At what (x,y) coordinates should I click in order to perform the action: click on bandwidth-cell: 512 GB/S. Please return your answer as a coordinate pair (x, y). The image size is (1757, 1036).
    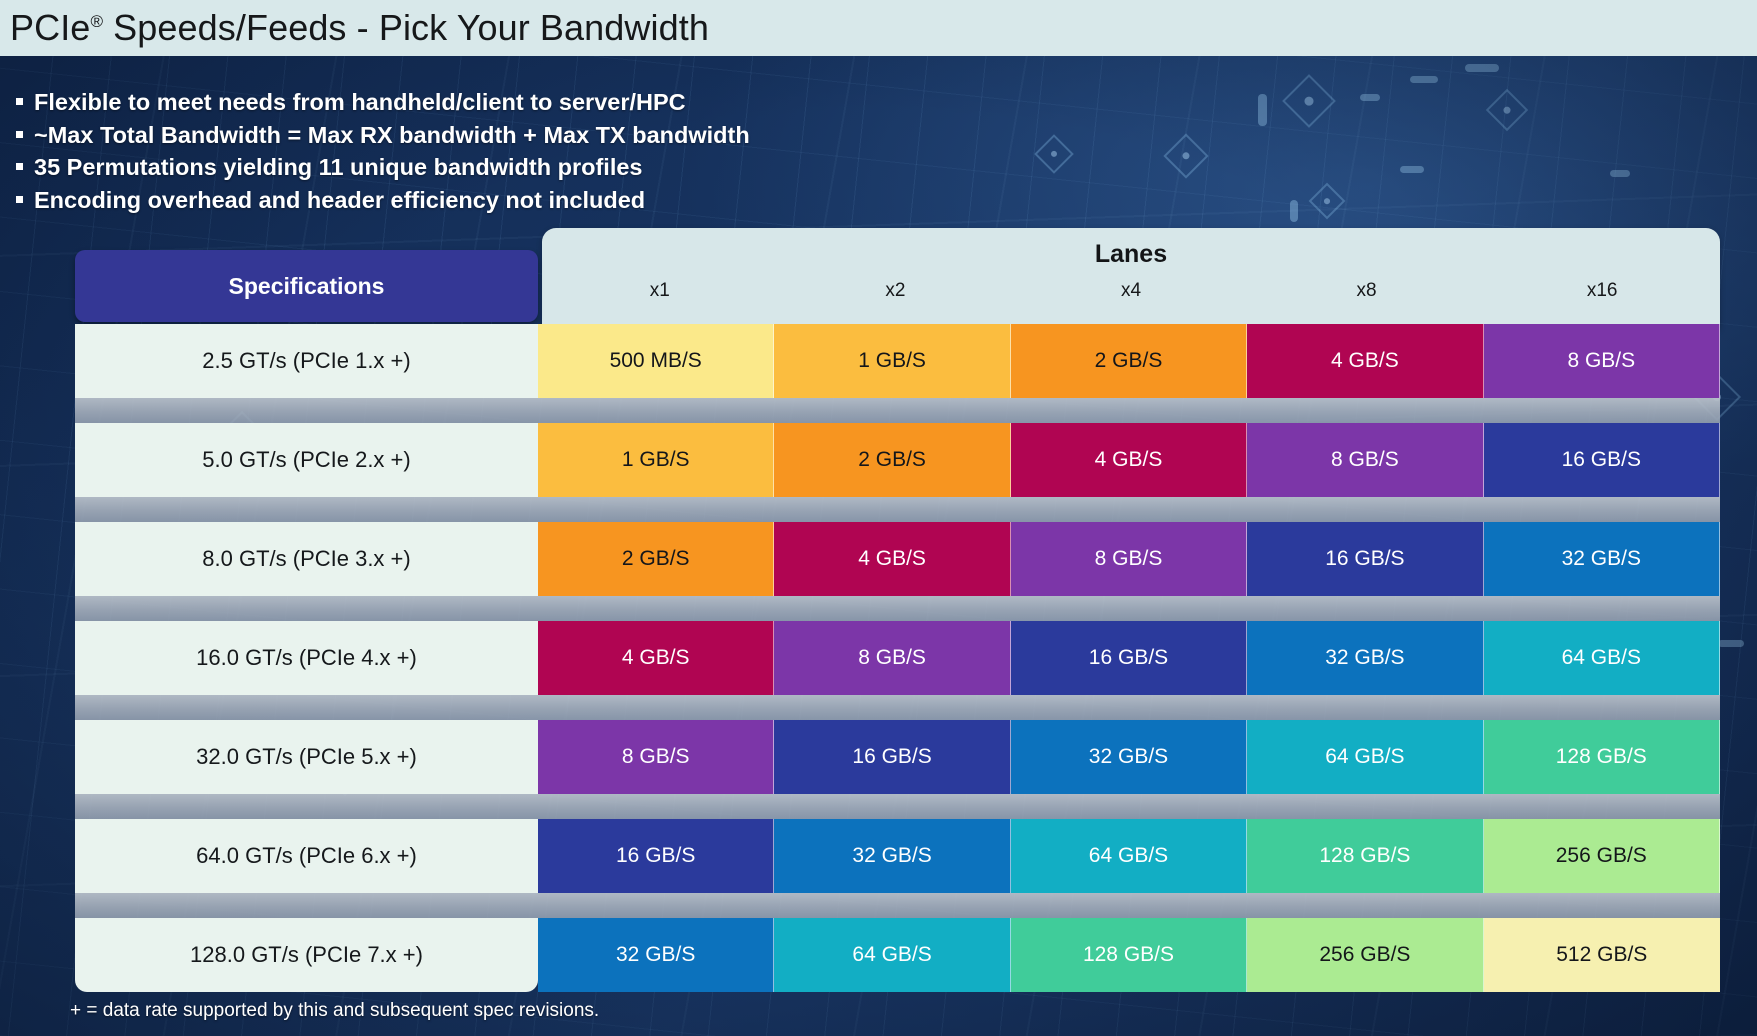
    Looking at the image, I should click on (1601, 955).